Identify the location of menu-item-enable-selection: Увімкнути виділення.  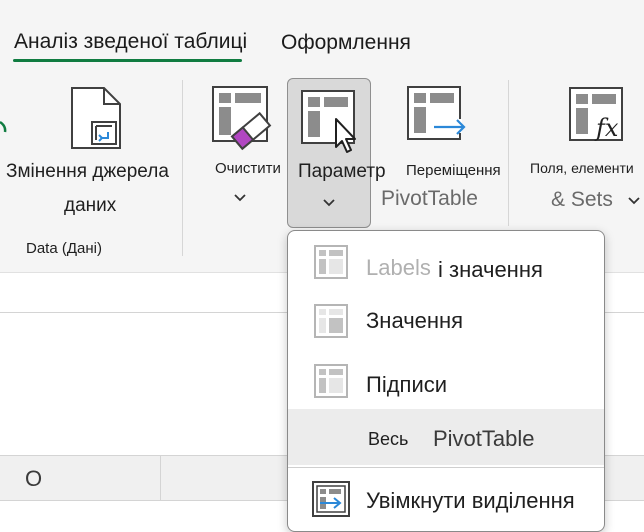
(446, 500).